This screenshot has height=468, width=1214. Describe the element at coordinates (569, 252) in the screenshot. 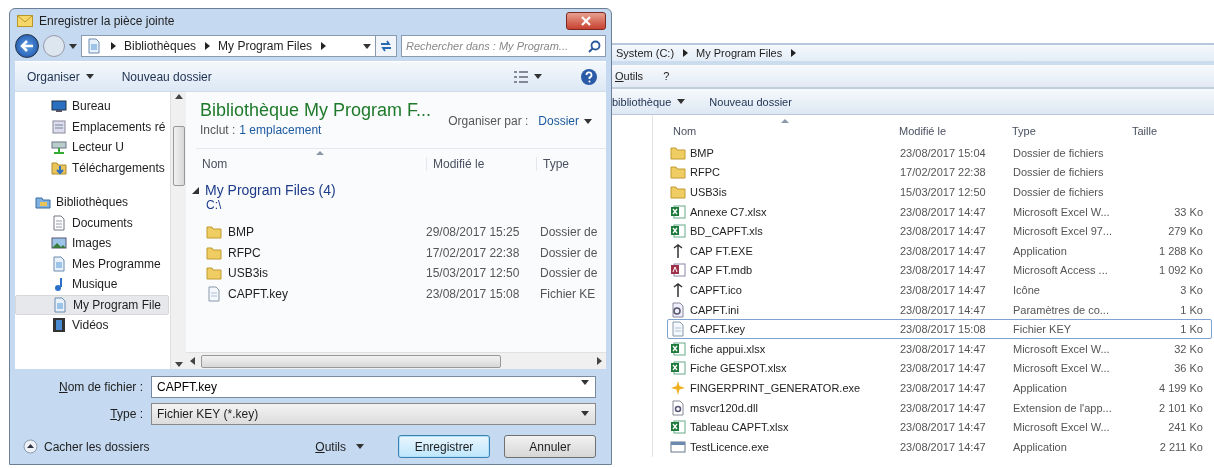

I see `file-type: Dossier de` at that location.